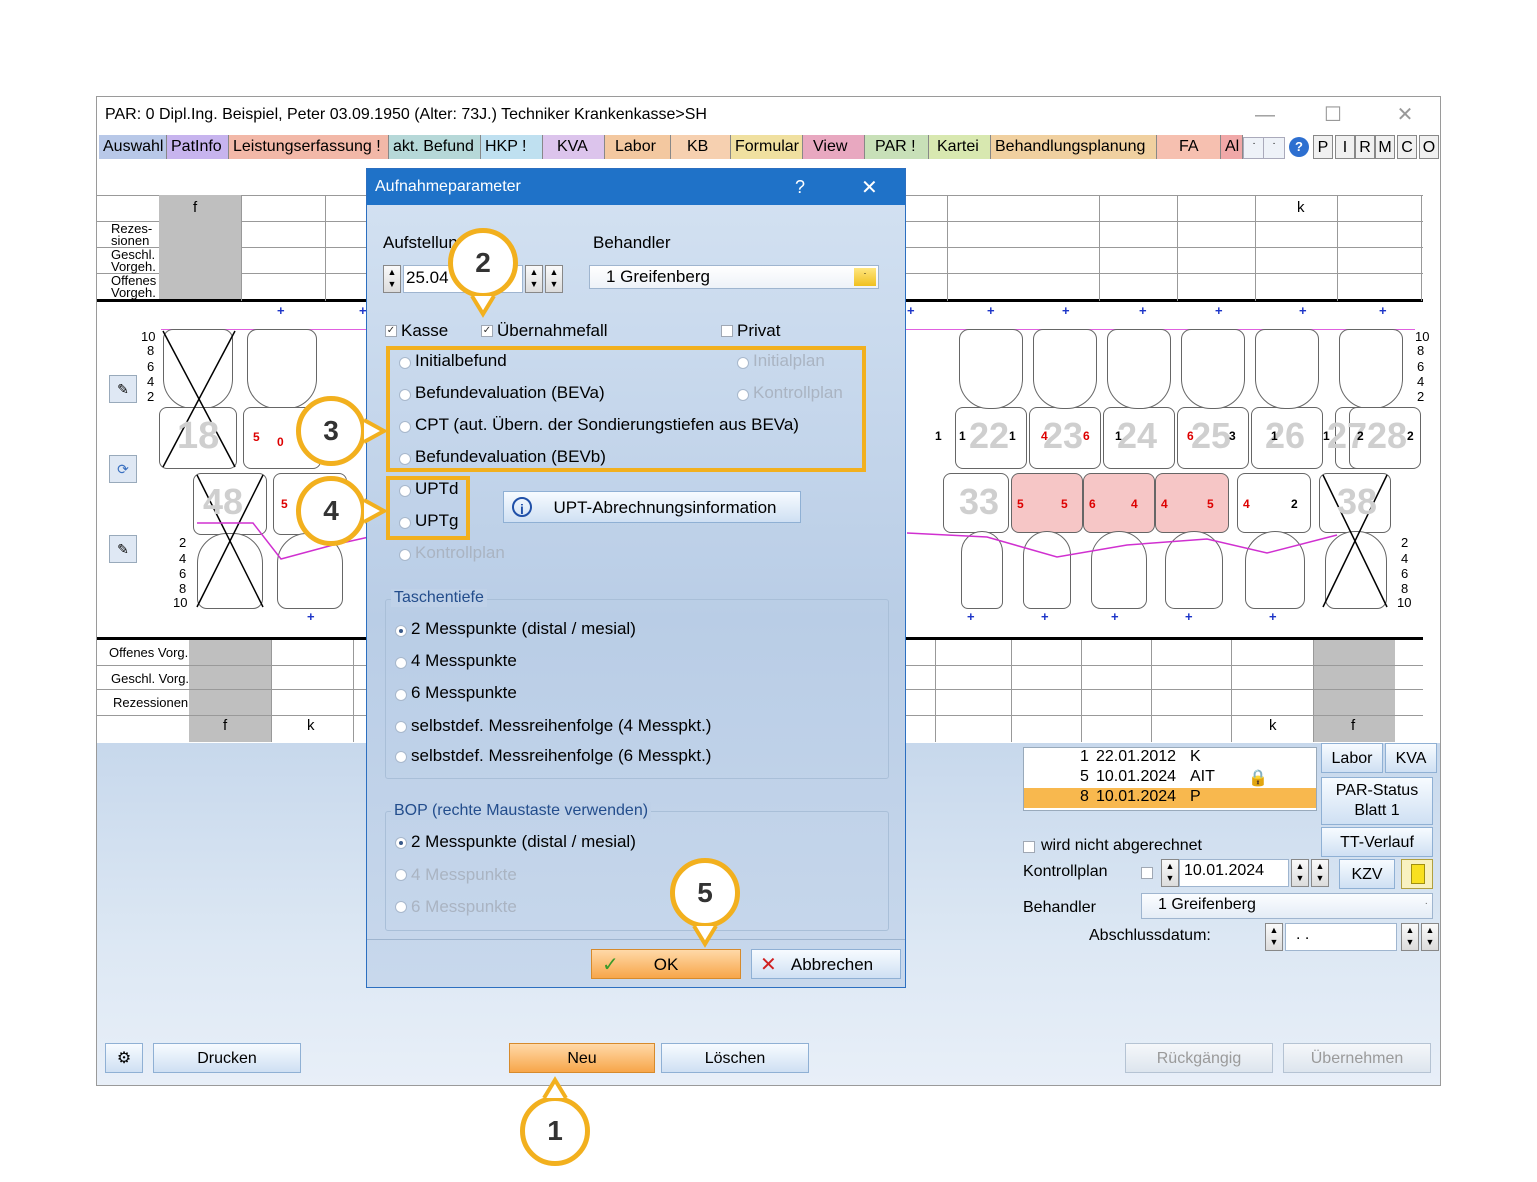  What do you see at coordinates (582, 1058) in the screenshot?
I see `neu-button: Neu` at bounding box center [582, 1058].